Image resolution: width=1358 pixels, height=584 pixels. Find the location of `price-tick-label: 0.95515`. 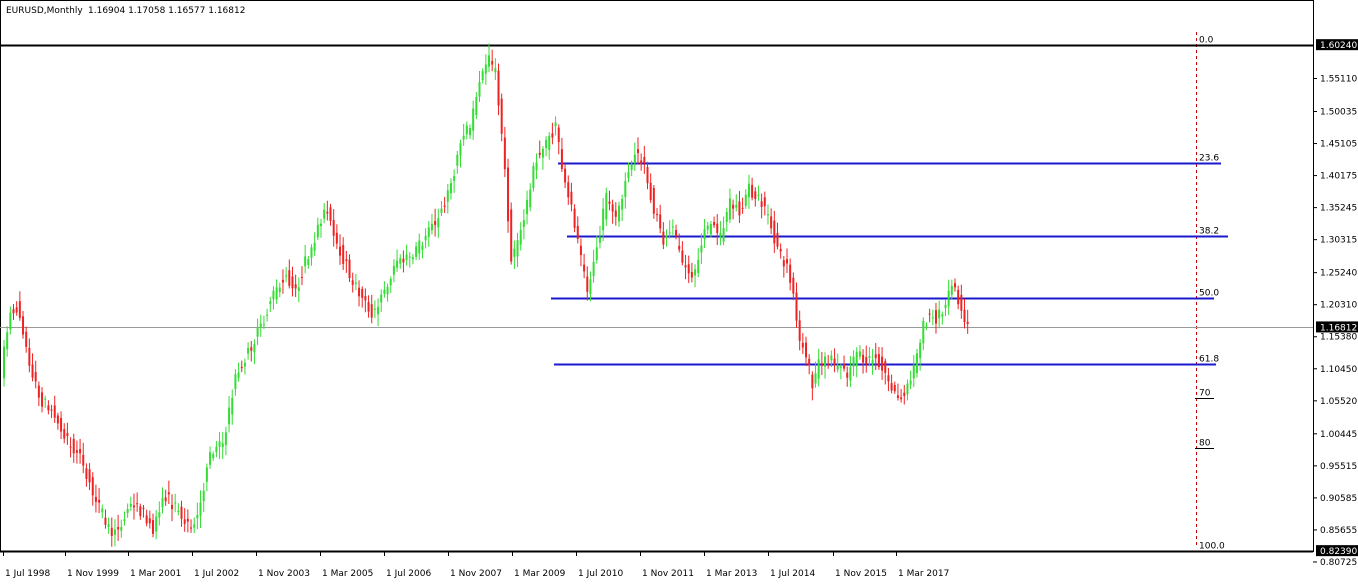

price-tick-label: 0.95515 is located at coordinates (1338, 467).